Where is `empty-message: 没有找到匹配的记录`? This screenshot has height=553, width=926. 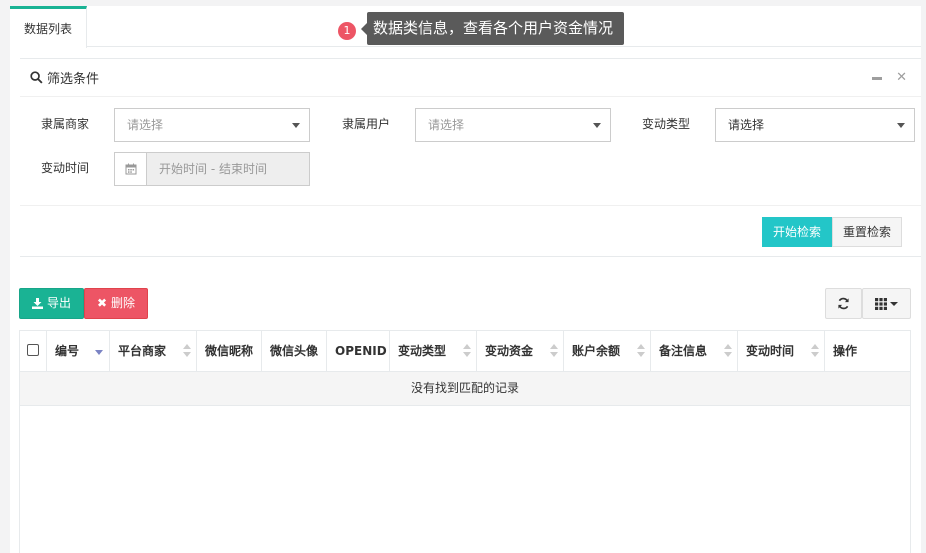
empty-message: 没有找到匹配的记录 is located at coordinates (465, 389).